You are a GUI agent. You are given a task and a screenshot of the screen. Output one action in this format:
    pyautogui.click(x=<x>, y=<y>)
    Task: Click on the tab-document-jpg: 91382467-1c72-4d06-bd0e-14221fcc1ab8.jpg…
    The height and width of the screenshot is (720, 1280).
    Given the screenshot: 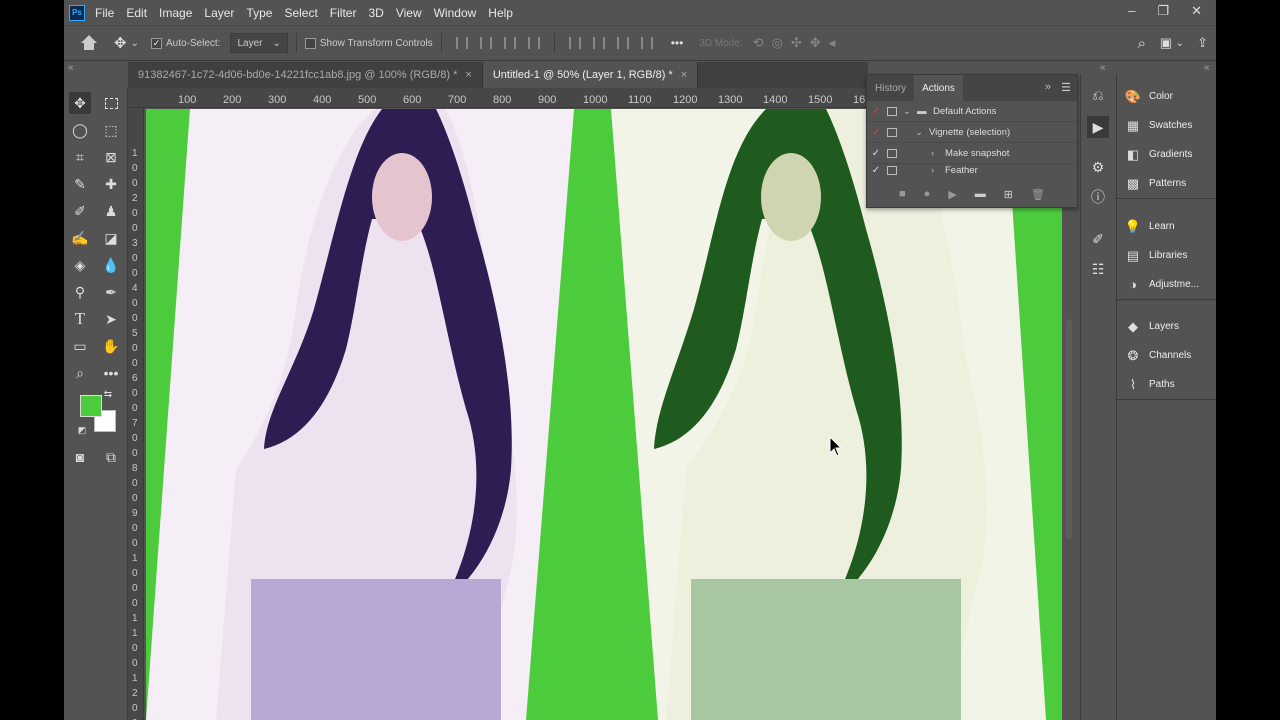 What is the action you would take?
    pyautogui.click(x=305, y=75)
    